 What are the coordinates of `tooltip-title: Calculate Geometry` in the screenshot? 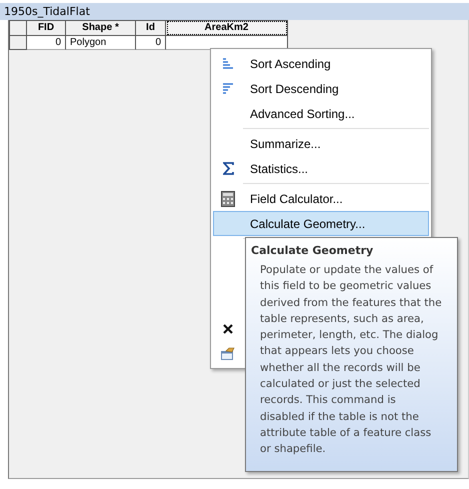 It's located at (312, 250).